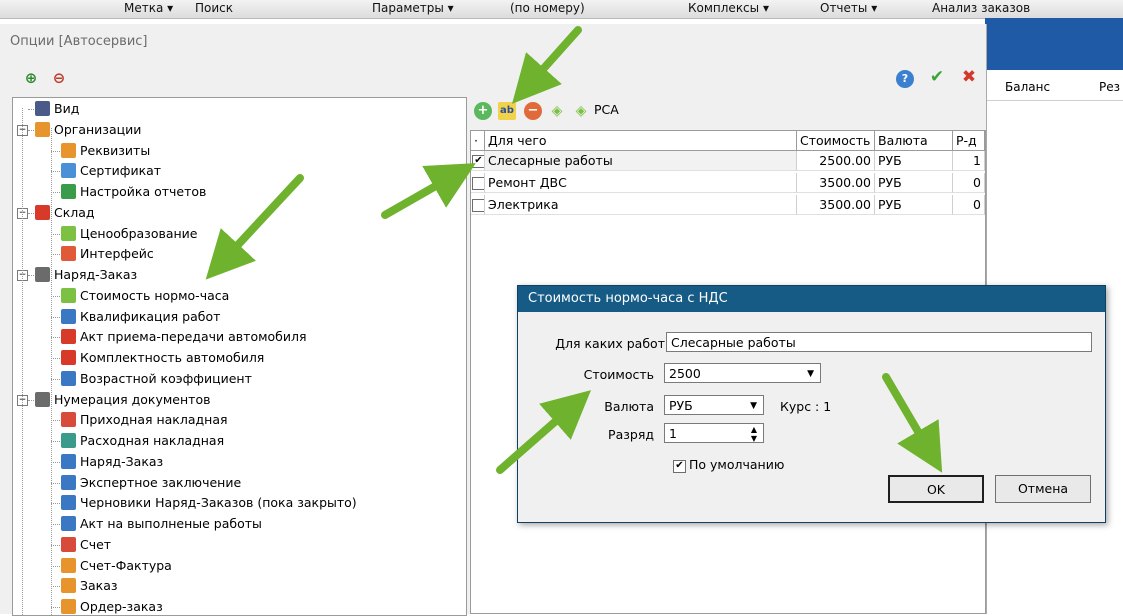 The height and width of the screenshot is (616, 1123). What do you see at coordinates (161, 524) in the screenshot?
I see `tree-item: Акт на выполненые работы` at bounding box center [161, 524].